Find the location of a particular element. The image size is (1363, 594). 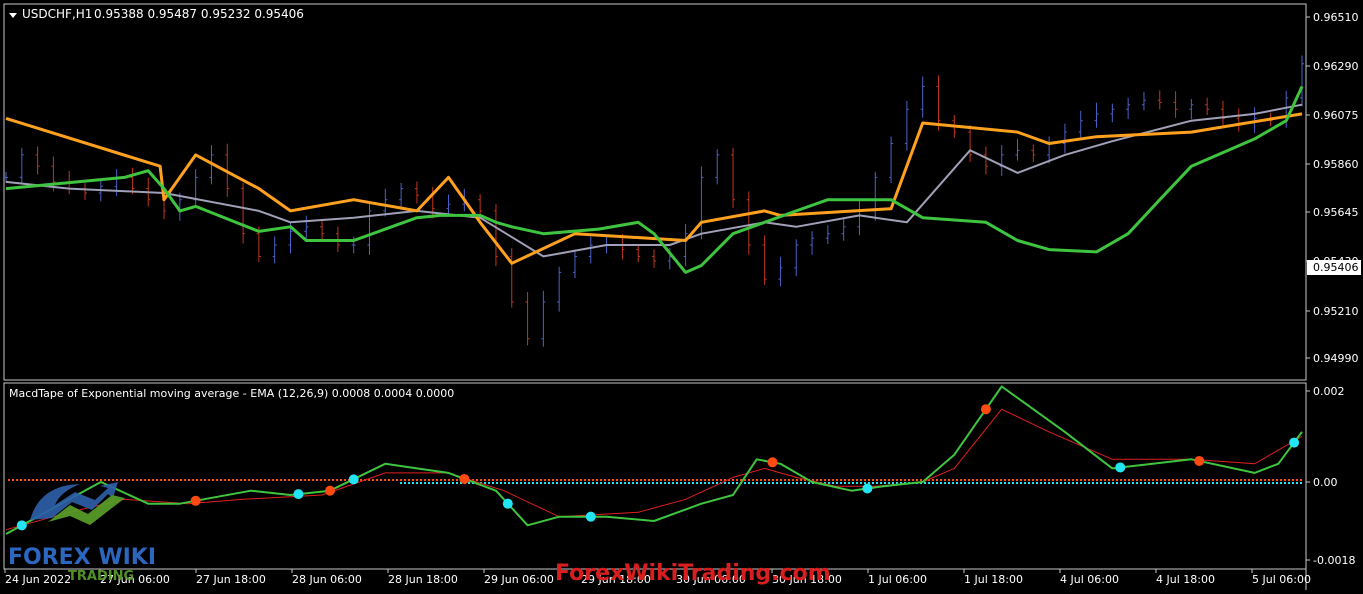

zero-tapes is located at coordinates (655, 481).